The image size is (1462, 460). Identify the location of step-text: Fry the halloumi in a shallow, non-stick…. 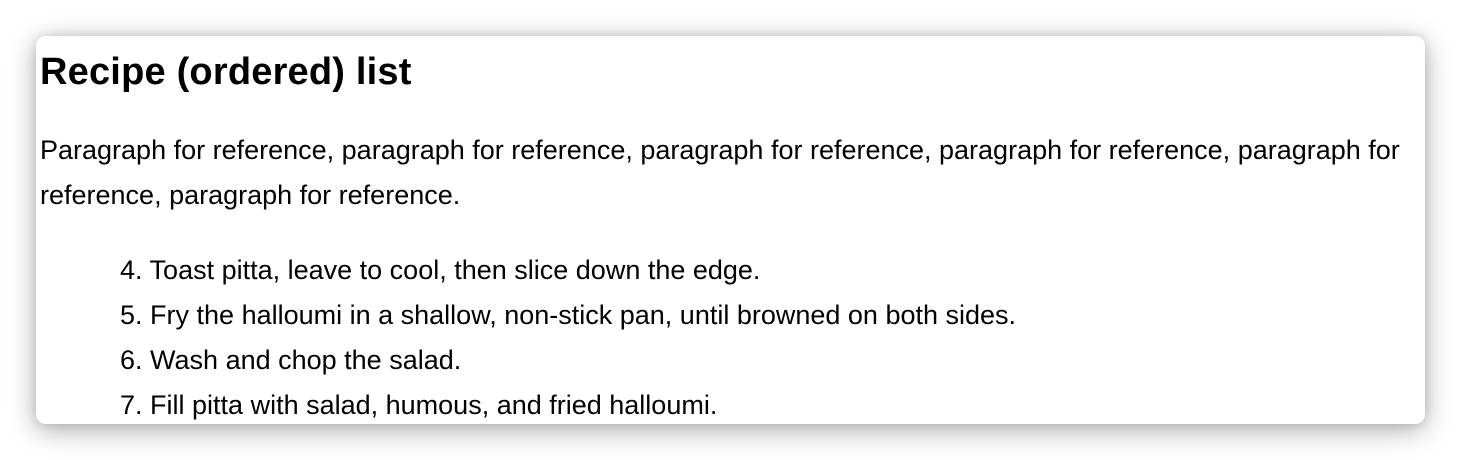
(583, 315).